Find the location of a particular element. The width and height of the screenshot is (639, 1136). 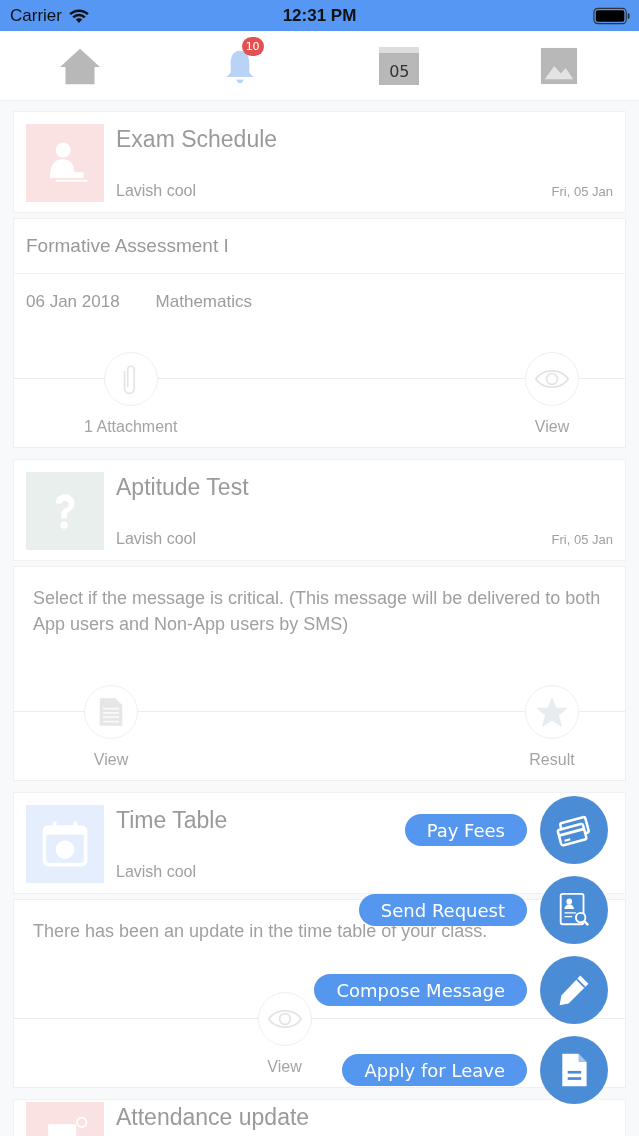

document-icon is located at coordinates (111, 712).